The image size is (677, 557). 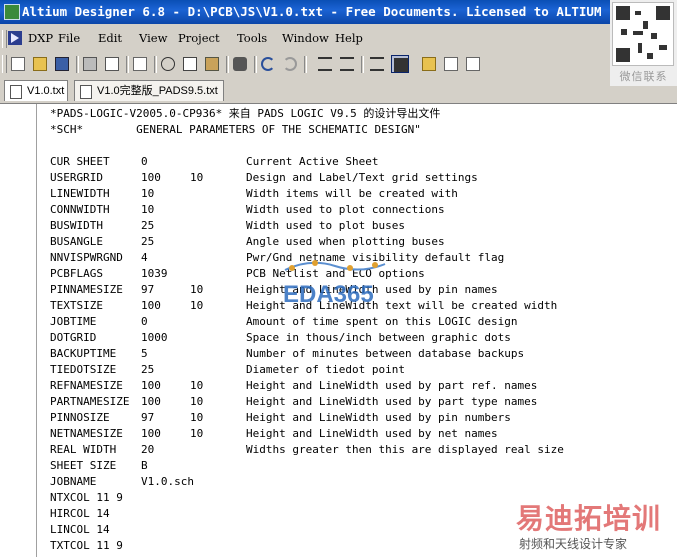 I want to click on param-description: Height and LineWidth used by pin numbers, so click(x=378, y=417).